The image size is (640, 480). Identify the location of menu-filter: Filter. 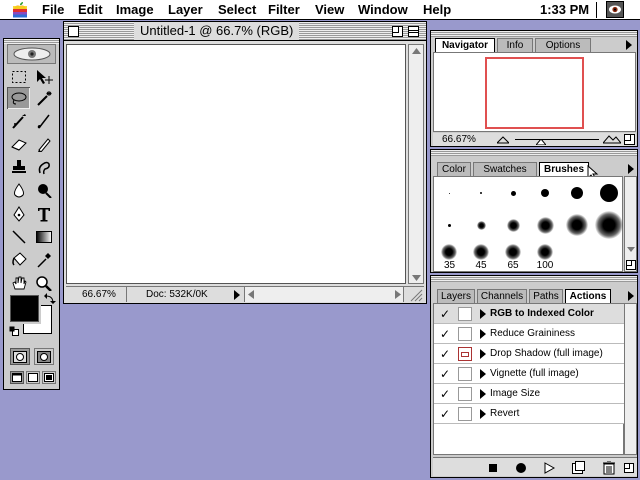
(284, 10).